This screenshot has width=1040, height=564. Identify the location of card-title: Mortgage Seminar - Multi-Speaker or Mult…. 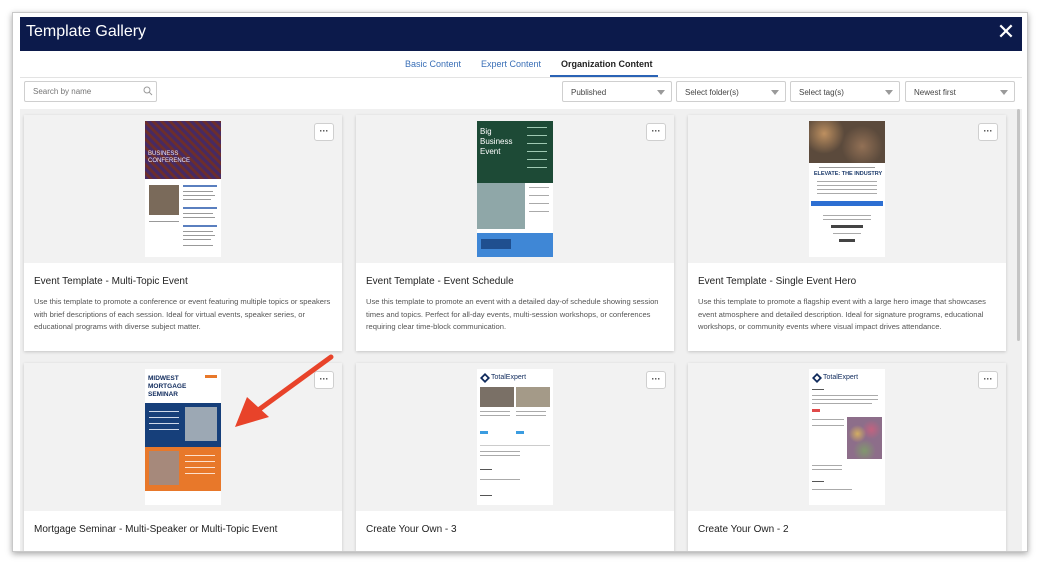
(156, 529).